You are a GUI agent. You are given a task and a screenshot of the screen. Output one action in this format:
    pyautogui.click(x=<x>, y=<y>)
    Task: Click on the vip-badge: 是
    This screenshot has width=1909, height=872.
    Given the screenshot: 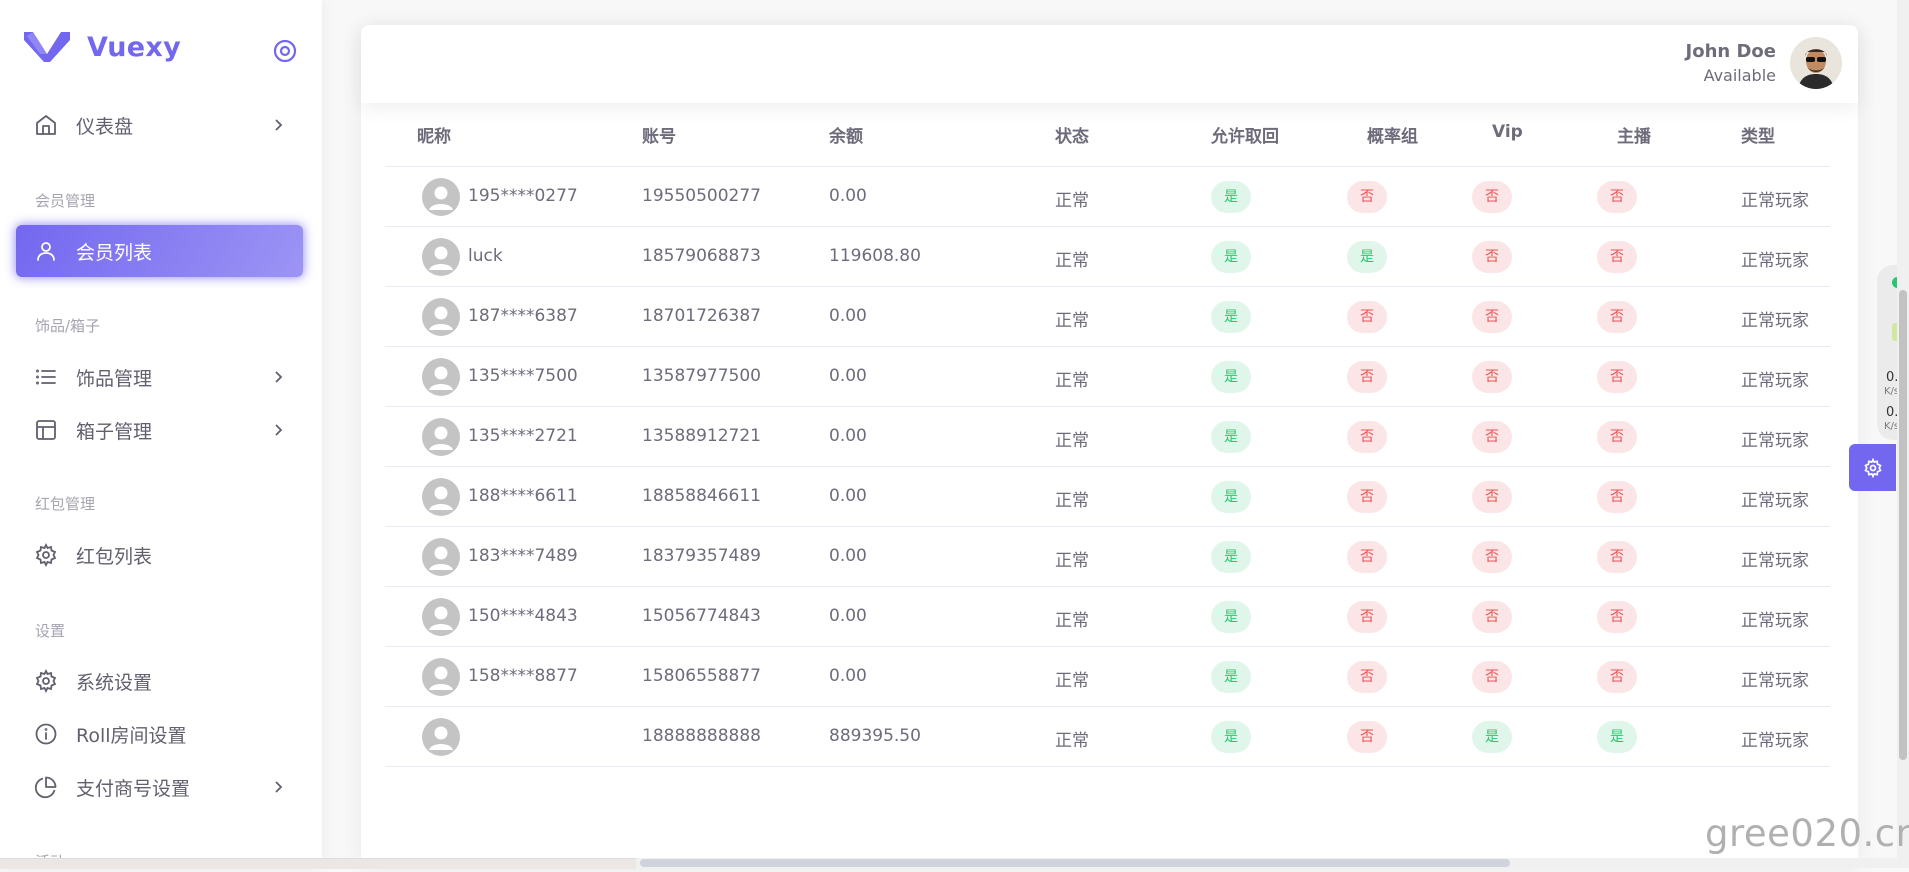 What is the action you would take?
    pyautogui.click(x=1492, y=737)
    